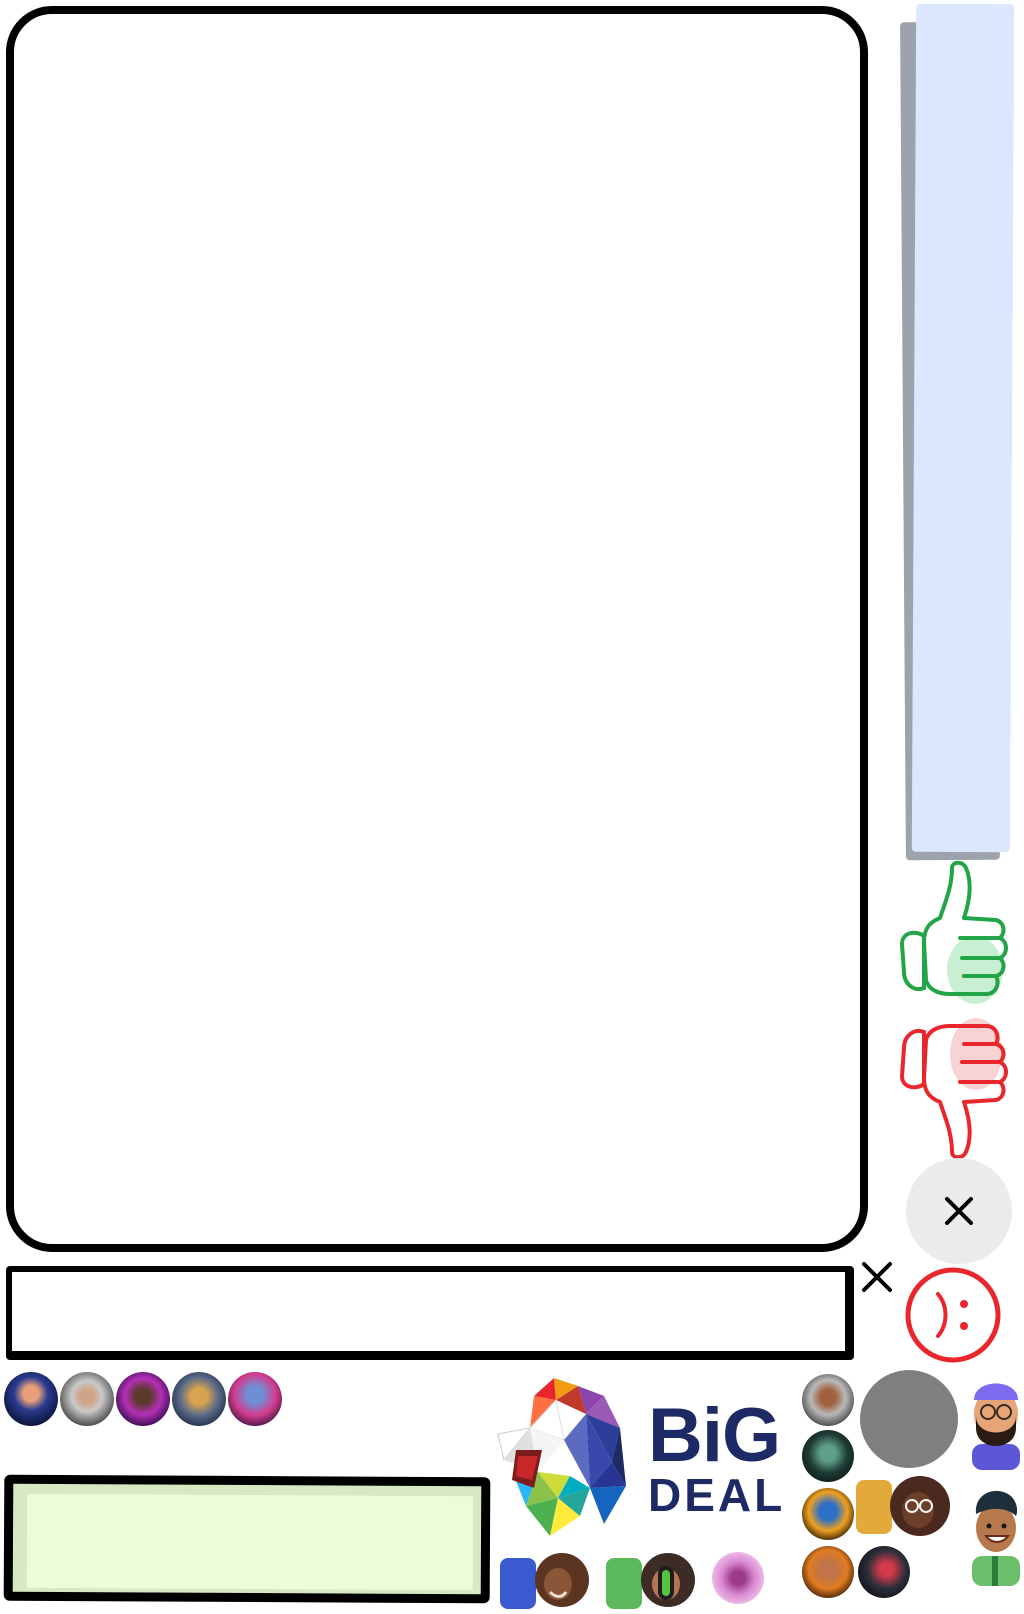 The image size is (1024, 1614). I want to click on input-close-button, so click(877, 1277).